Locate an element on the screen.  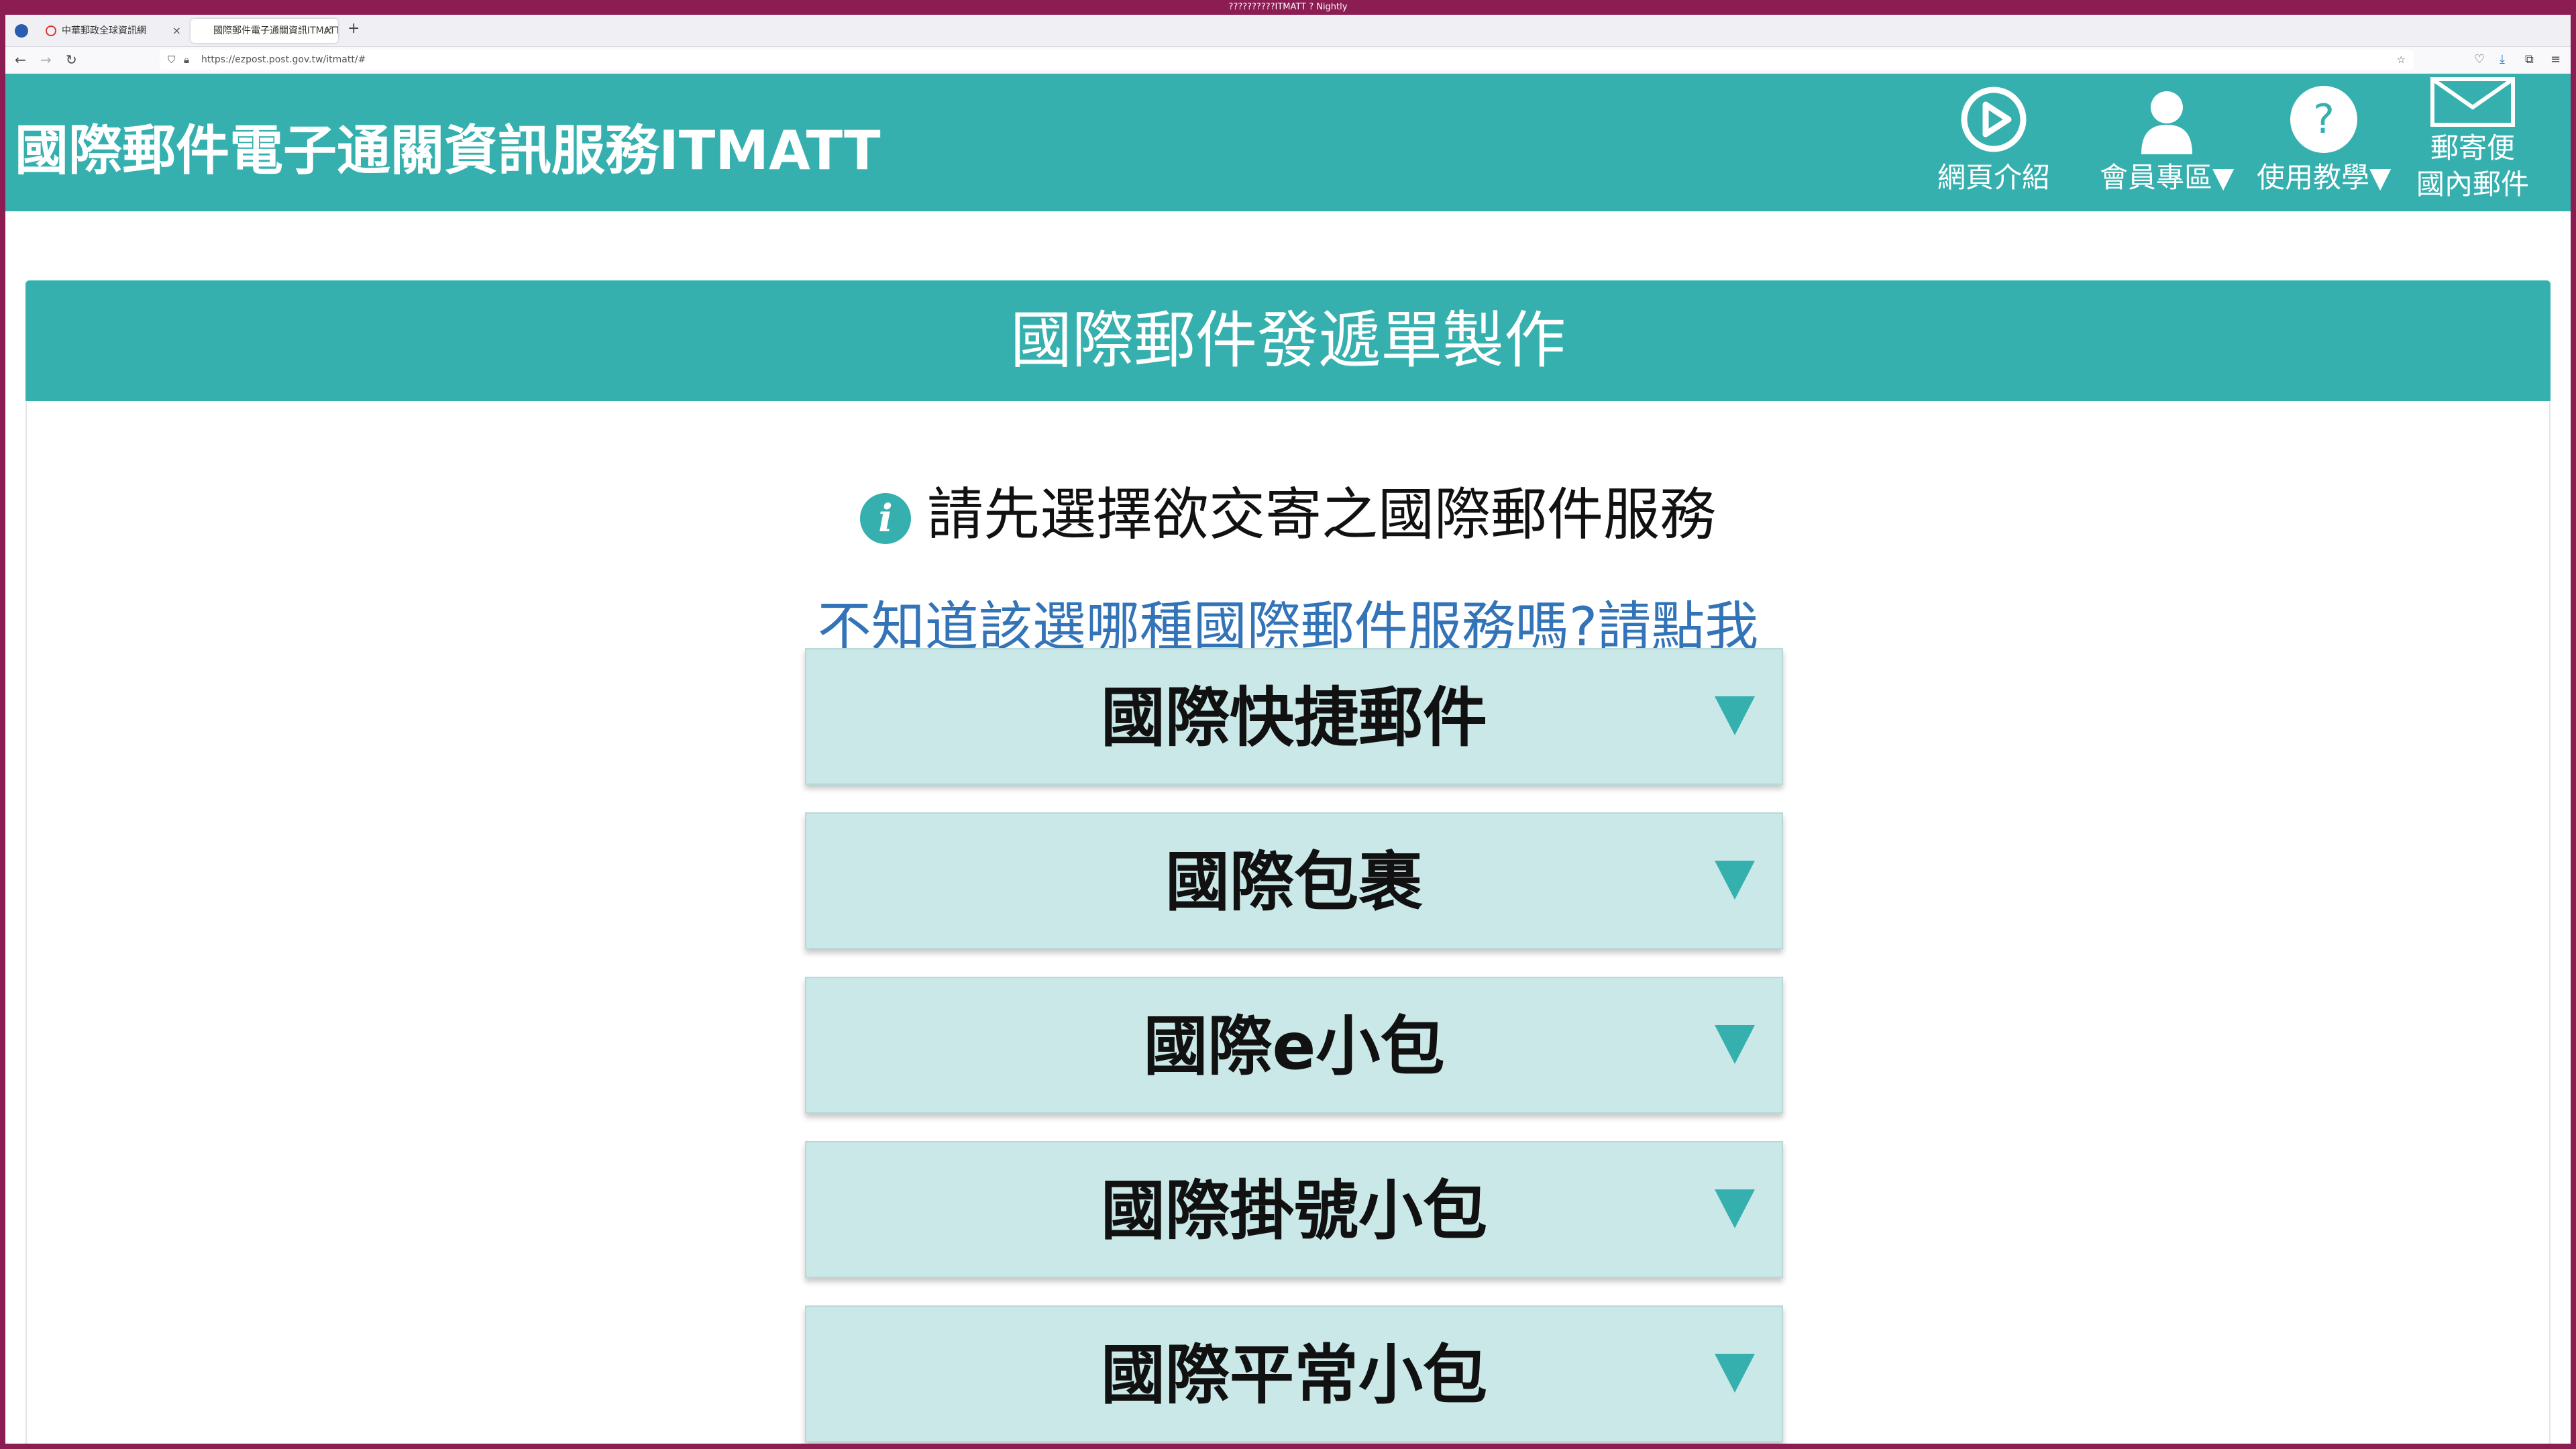
service-ems: 國際快捷郵件 is located at coordinates (1294, 716).